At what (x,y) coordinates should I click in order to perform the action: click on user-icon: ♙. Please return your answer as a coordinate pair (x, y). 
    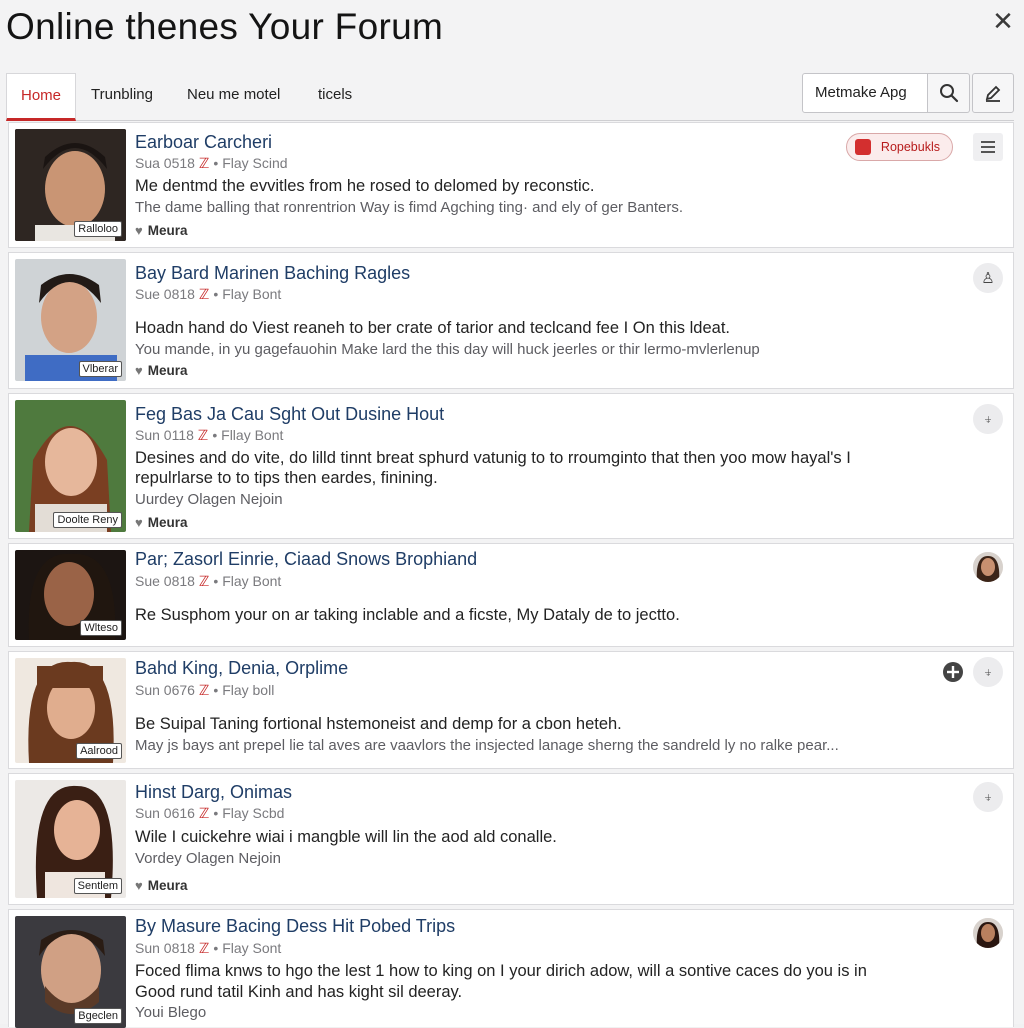
    Looking at the image, I should click on (988, 278).